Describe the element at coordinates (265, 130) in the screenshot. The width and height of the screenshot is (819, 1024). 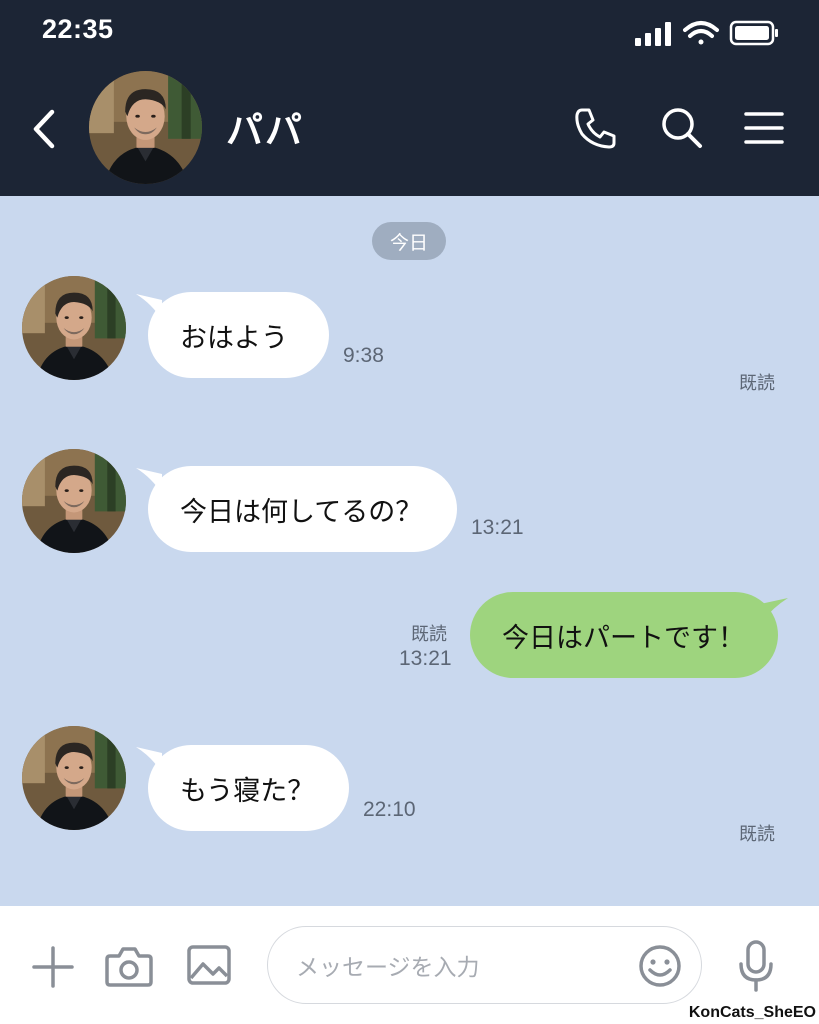
I see `contact-name: パパ` at that location.